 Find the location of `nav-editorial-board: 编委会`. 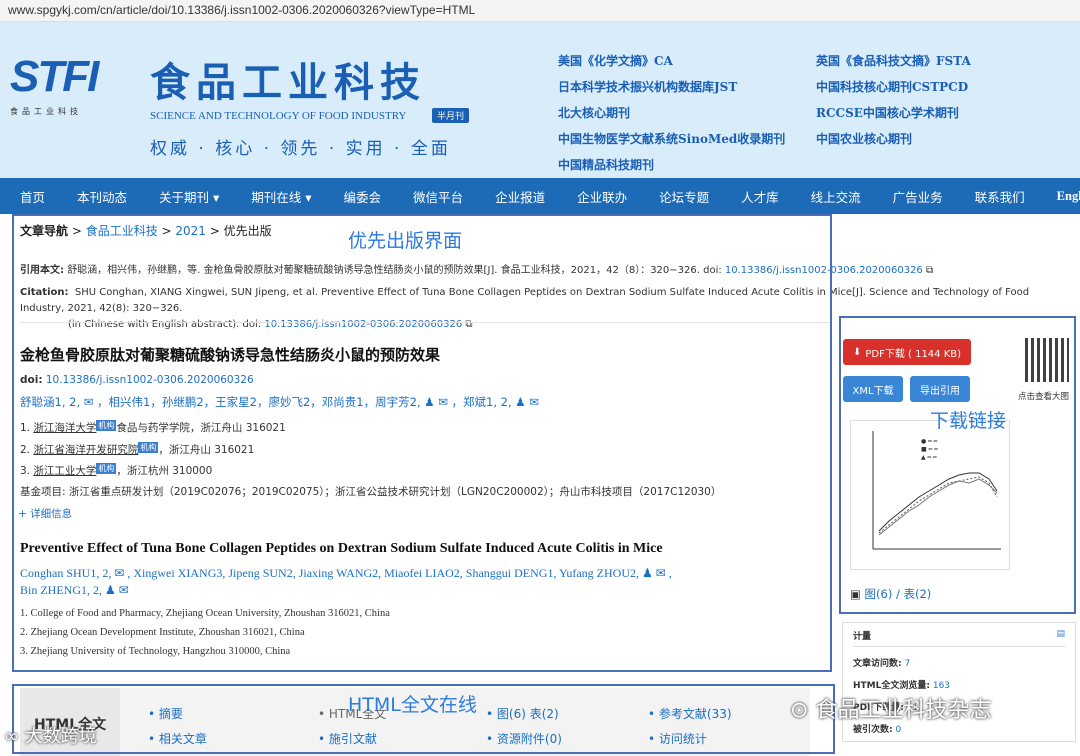

nav-editorial-board: 编委会 is located at coordinates (363, 196).